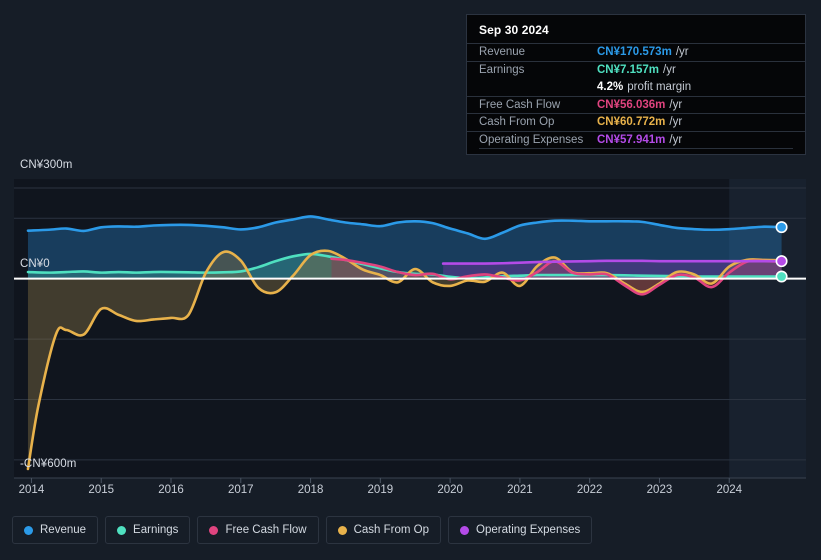  I want to click on x-axis-tick-label: 2024, so click(729, 490).